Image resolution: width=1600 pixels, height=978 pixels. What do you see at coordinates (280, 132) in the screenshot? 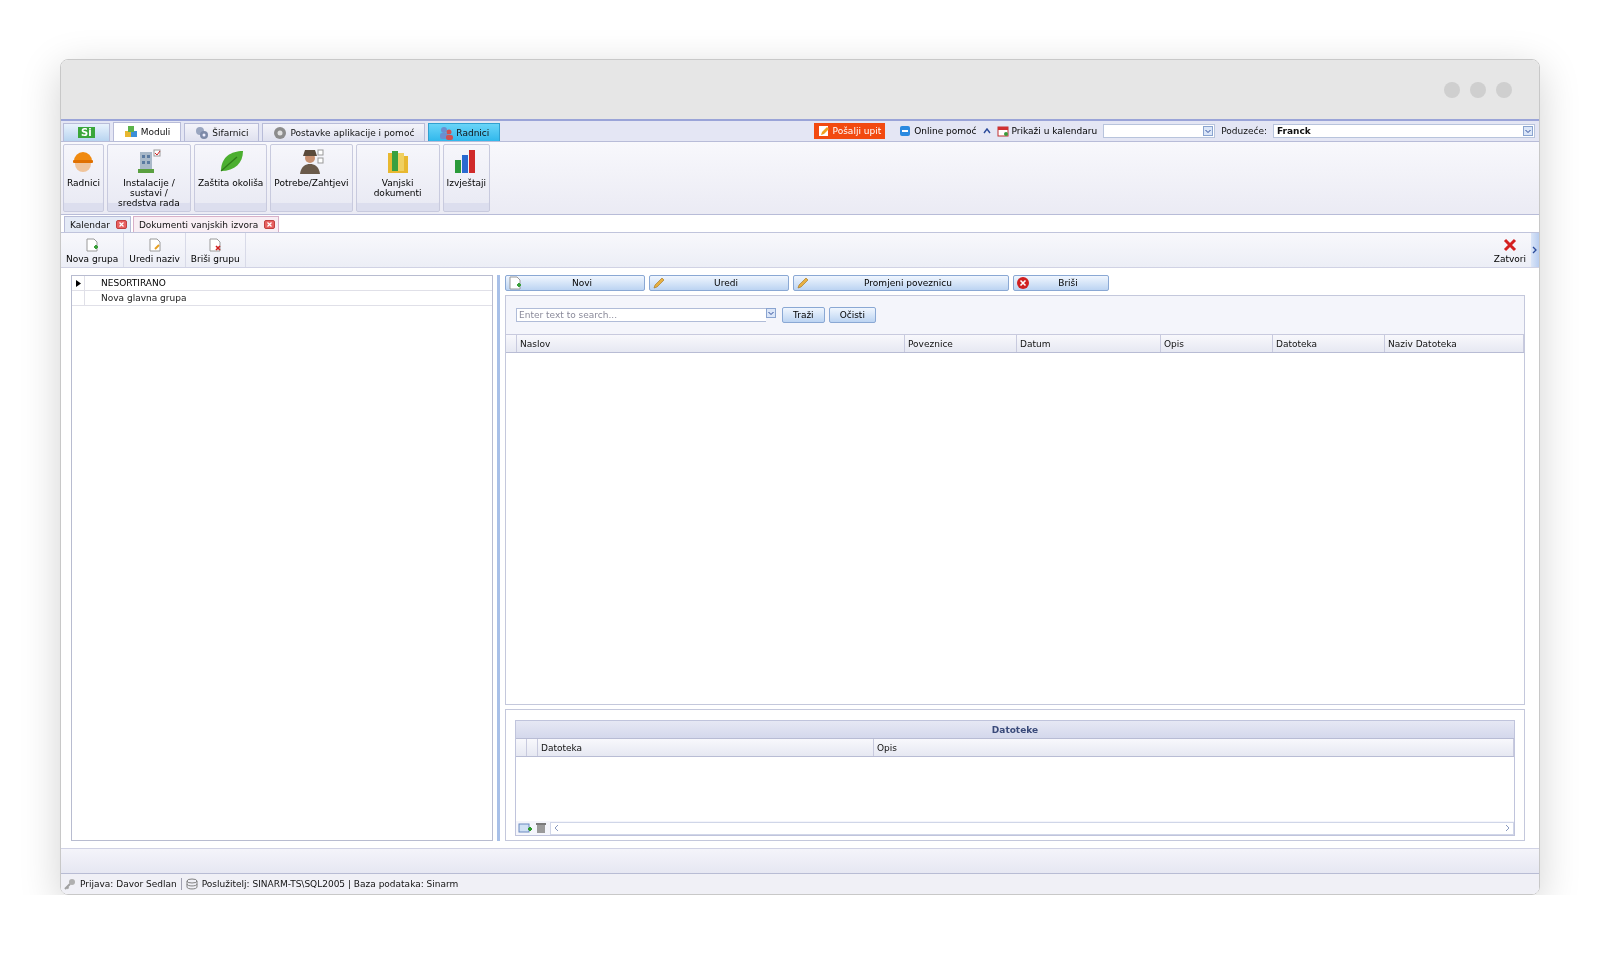
I see `gear-icon` at bounding box center [280, 132].